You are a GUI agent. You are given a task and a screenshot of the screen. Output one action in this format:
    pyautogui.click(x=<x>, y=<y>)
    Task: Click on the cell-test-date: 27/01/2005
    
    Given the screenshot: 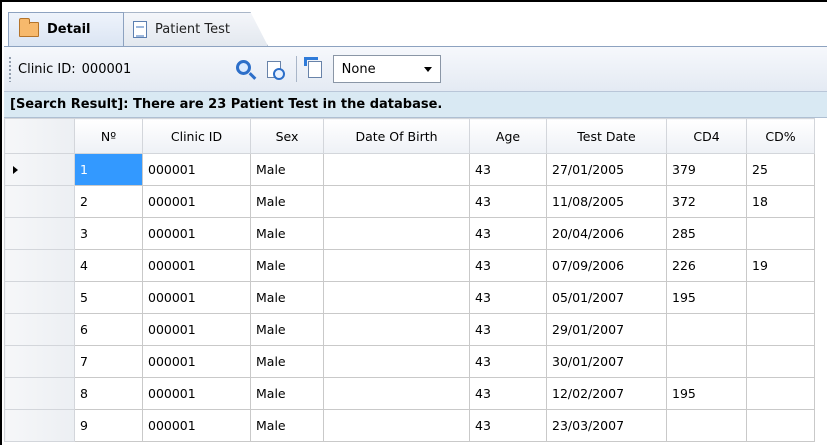 What is the action you would take?
    pyautogui.click(x=606, y=169)
    